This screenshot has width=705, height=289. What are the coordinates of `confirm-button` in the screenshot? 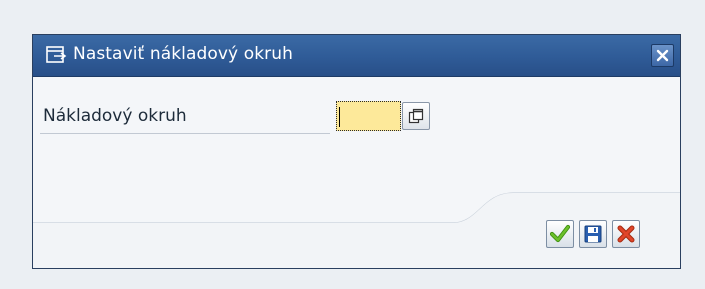 It's located at (560, 234).